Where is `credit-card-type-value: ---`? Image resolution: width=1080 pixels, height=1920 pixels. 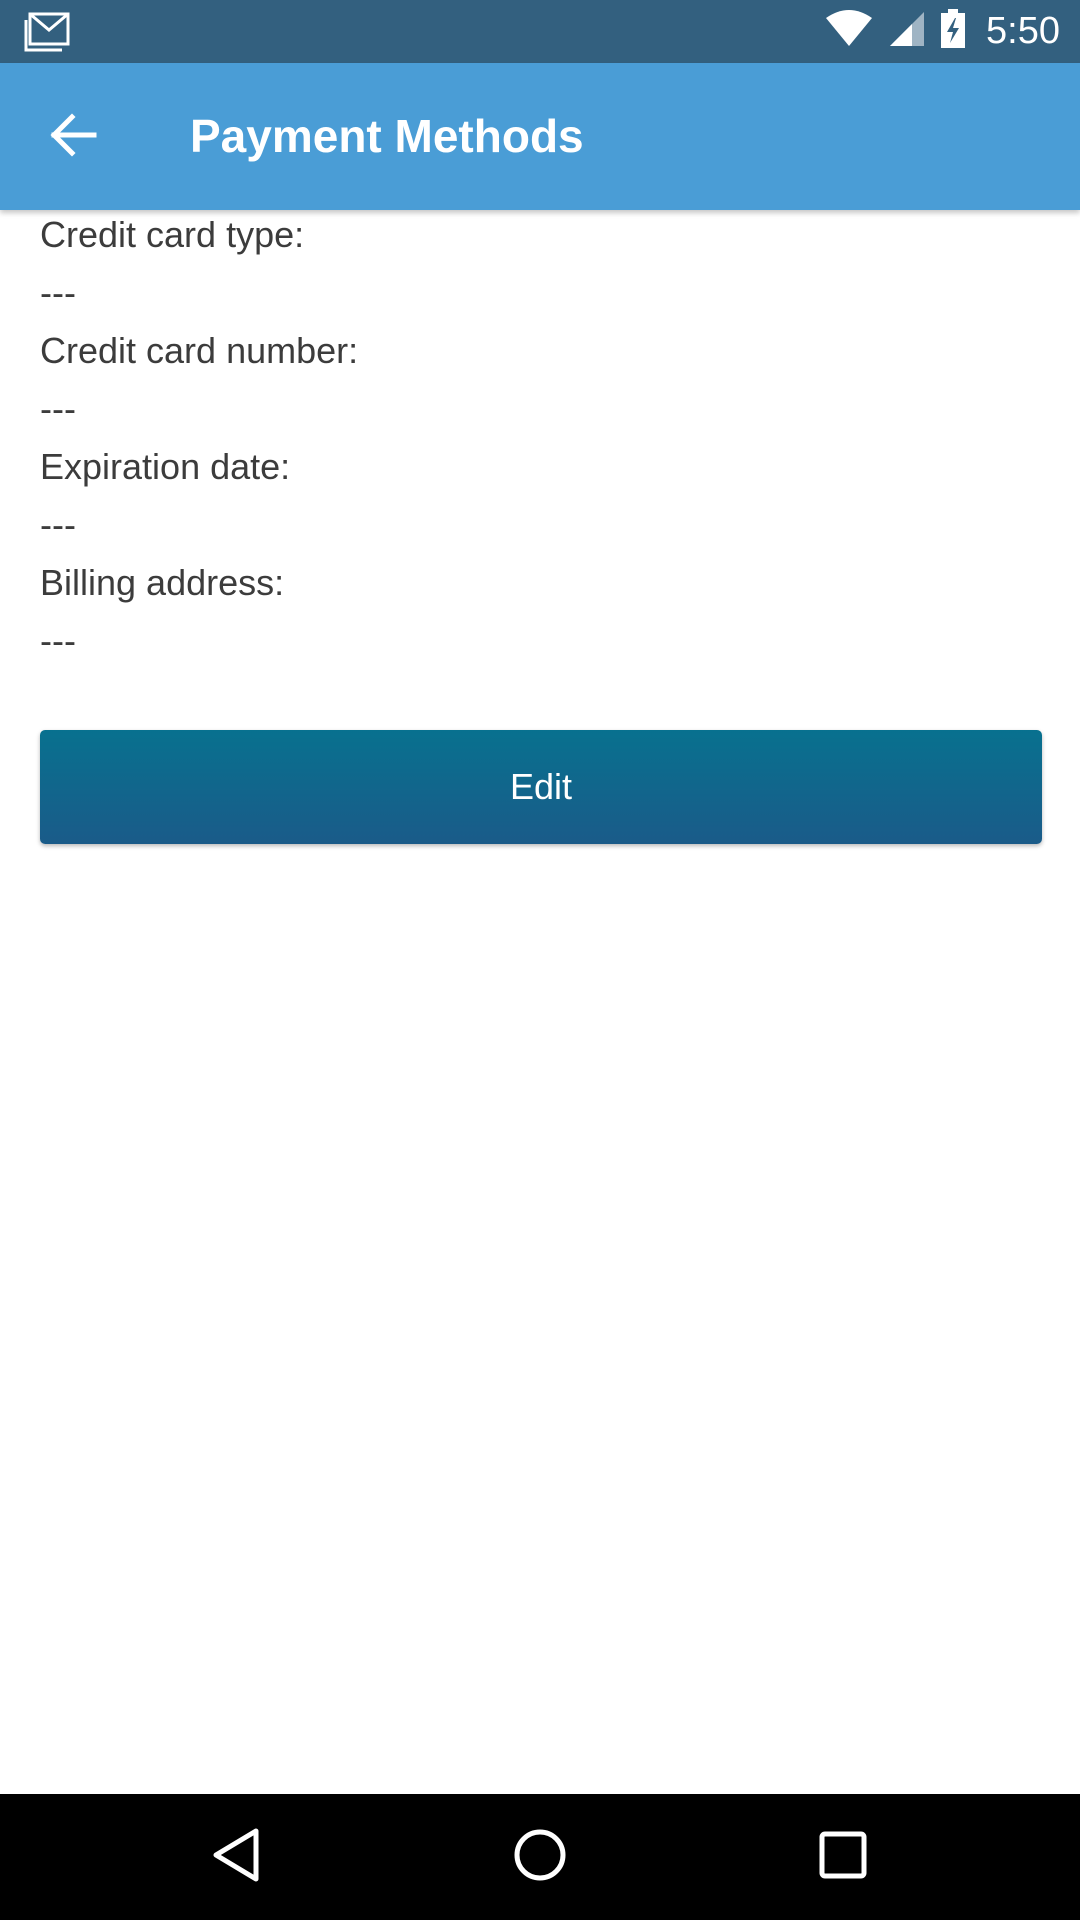
credit-card-type-value: --- is located at coordinates (58, 292).